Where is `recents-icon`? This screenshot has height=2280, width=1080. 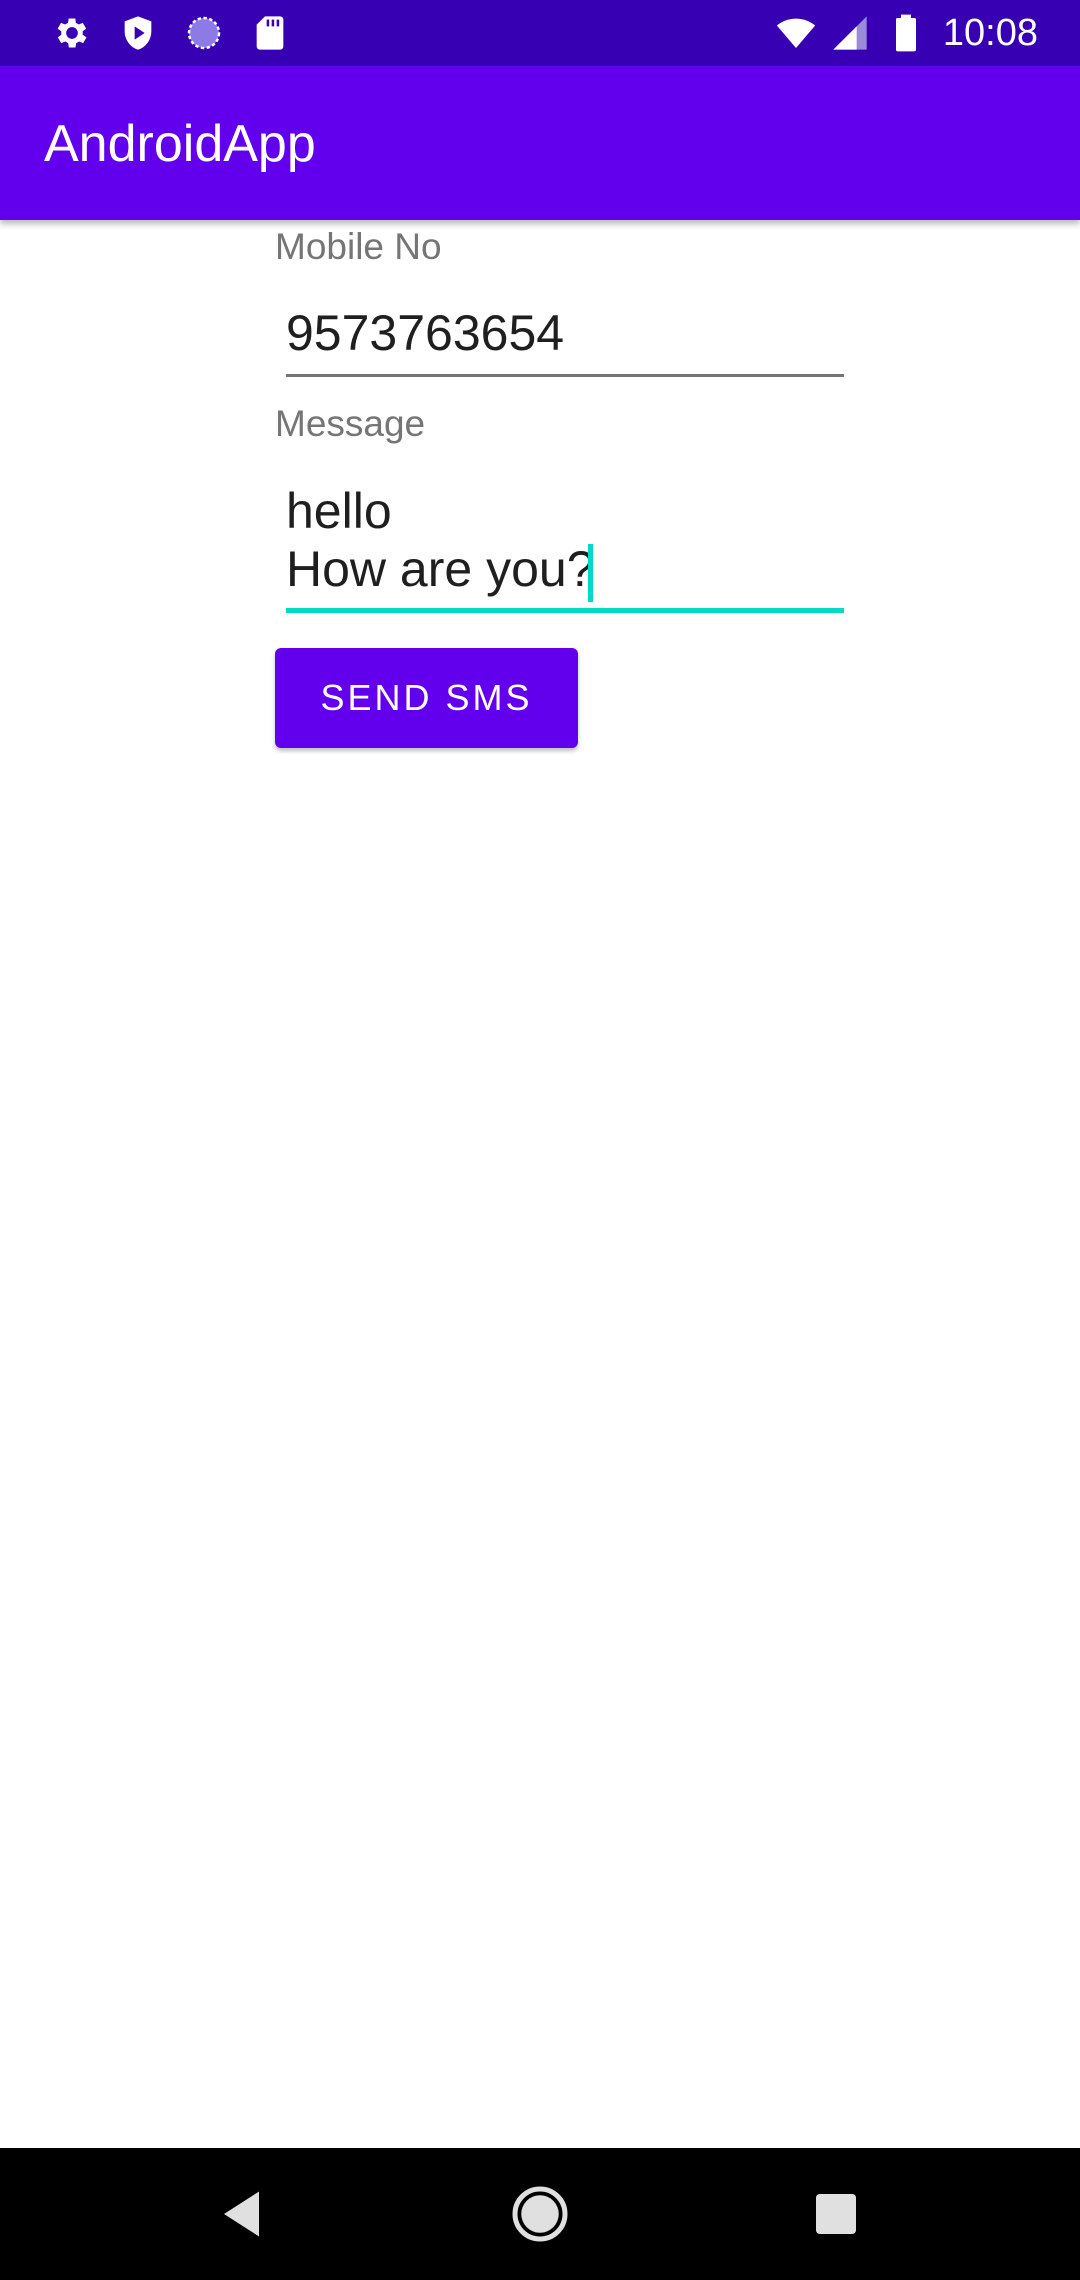 recents-icon is located at coordinates (836, 2214).